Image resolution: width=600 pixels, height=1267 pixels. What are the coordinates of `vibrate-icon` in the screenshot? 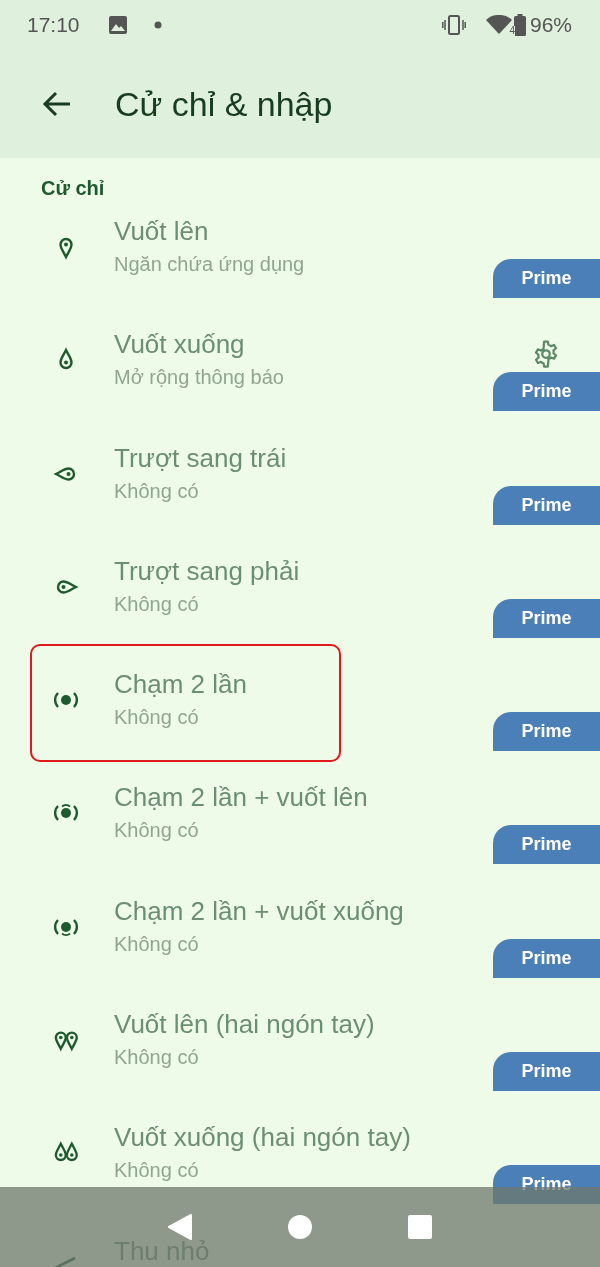 It's located at (453, 25).